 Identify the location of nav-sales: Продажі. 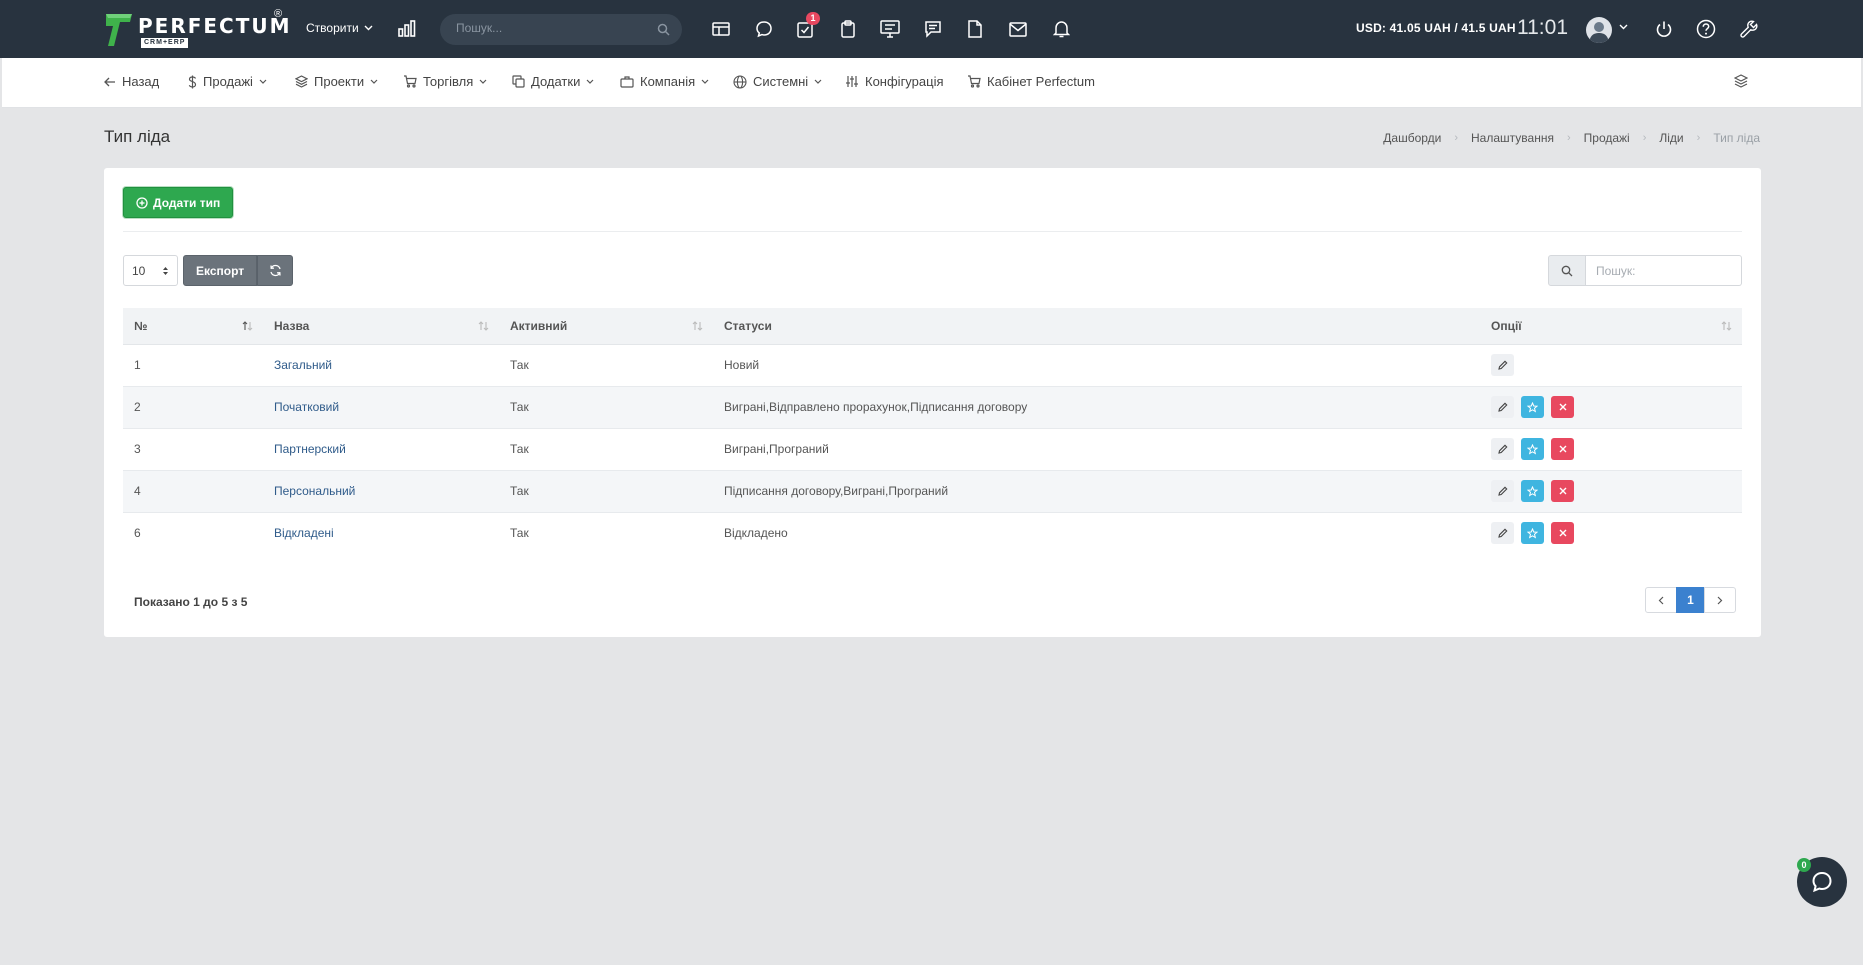
(227, 81).